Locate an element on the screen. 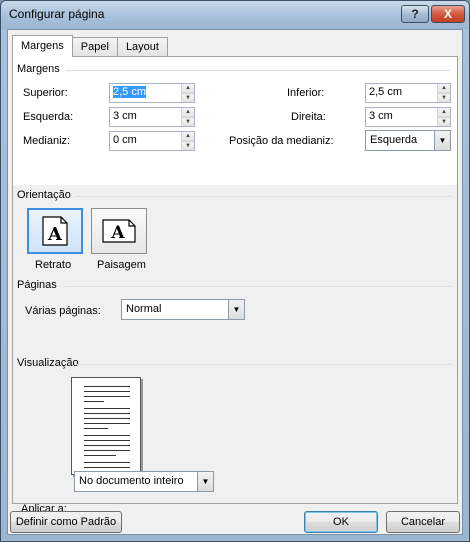  close-icon: X is located at coordinates (447, 14).